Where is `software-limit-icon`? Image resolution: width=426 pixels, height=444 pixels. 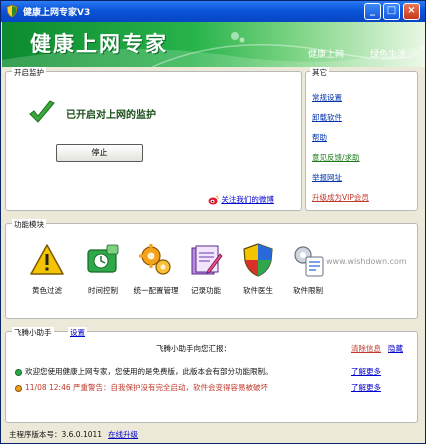 software-limit-icon is located at coordinates (309, 261).